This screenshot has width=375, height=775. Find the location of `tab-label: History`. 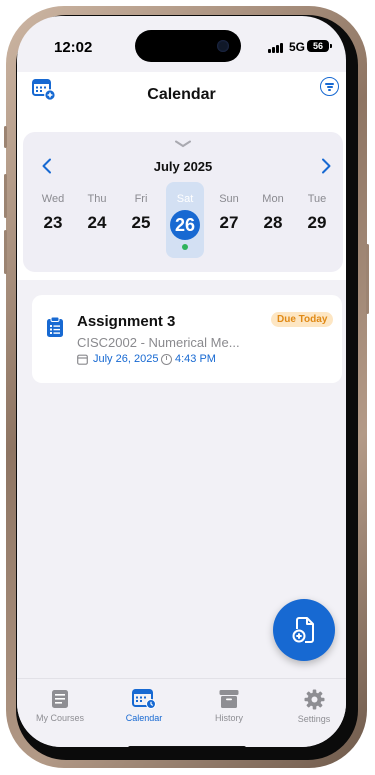

tab-label: History is located at coordinates (228, 718).